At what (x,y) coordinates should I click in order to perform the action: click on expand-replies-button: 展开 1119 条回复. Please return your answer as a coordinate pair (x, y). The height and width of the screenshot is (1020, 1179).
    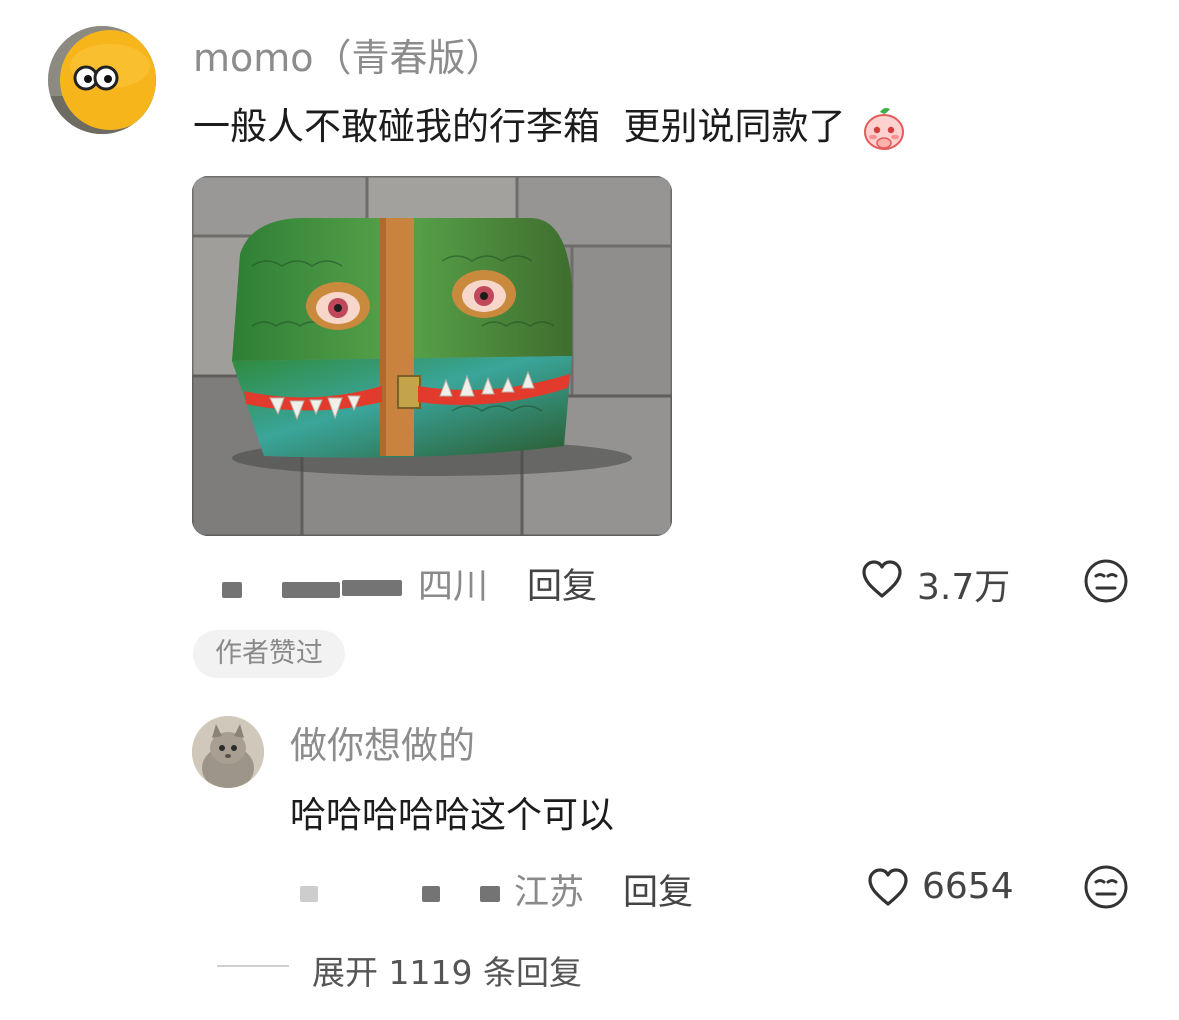
    Looking at the image, I should click on (447, 970).